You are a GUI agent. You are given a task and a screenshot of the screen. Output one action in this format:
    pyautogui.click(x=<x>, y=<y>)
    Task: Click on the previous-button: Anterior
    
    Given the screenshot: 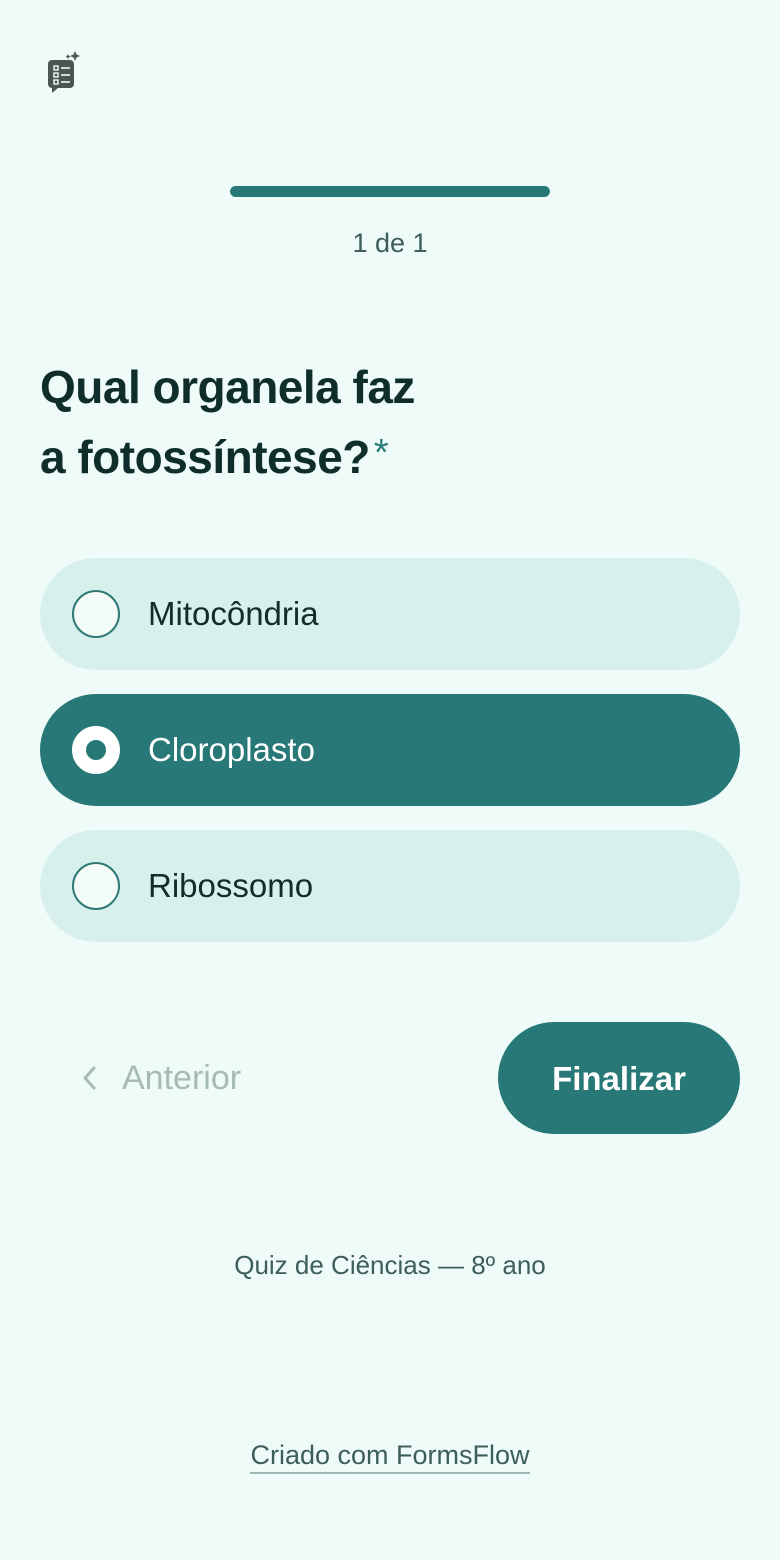 What is the action you would take?
    pyautogui.click(x=160, y=1078)
    